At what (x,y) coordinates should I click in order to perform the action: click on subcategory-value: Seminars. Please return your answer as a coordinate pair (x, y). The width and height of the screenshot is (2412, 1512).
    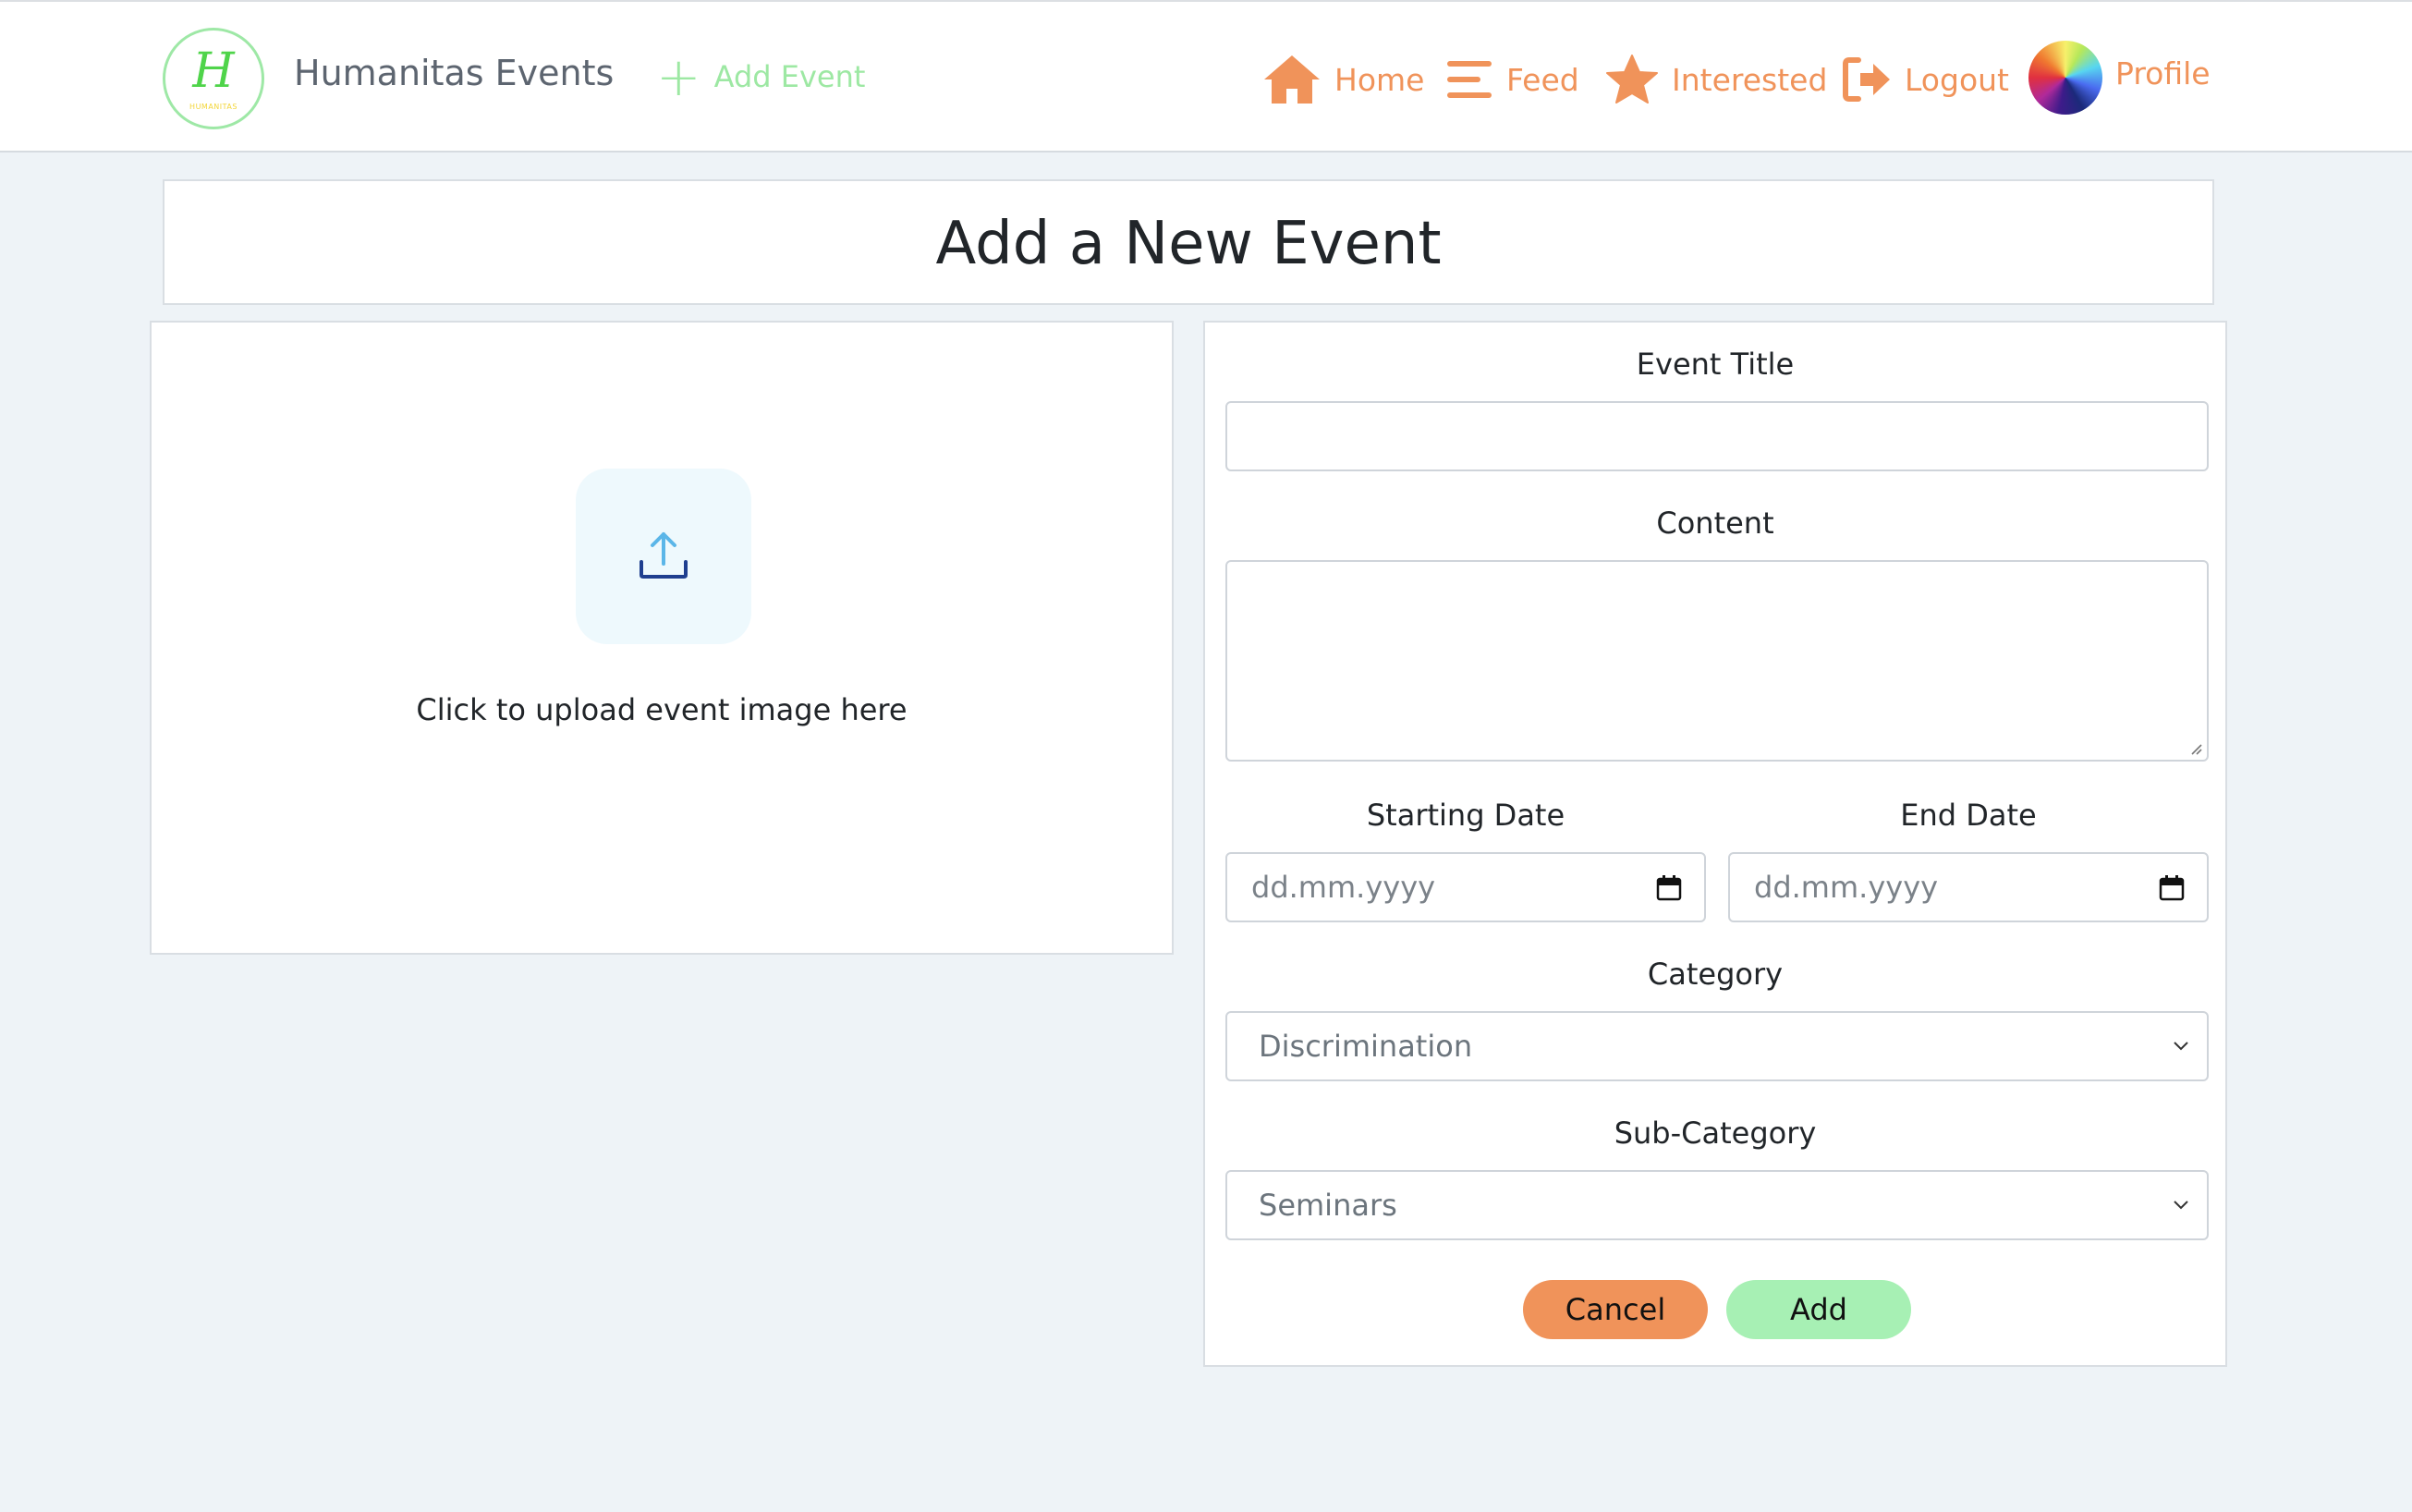
    Looking at the image, I should click on (1328, 1206).